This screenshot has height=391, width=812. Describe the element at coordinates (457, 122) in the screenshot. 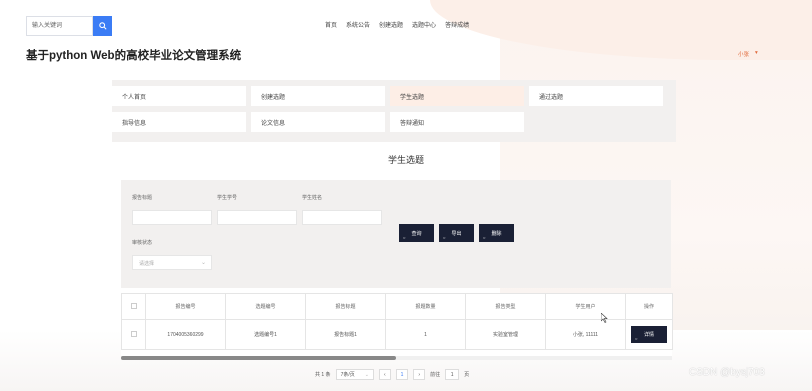

I see `menu-item-defense-notice: 答辩通知` at that location.